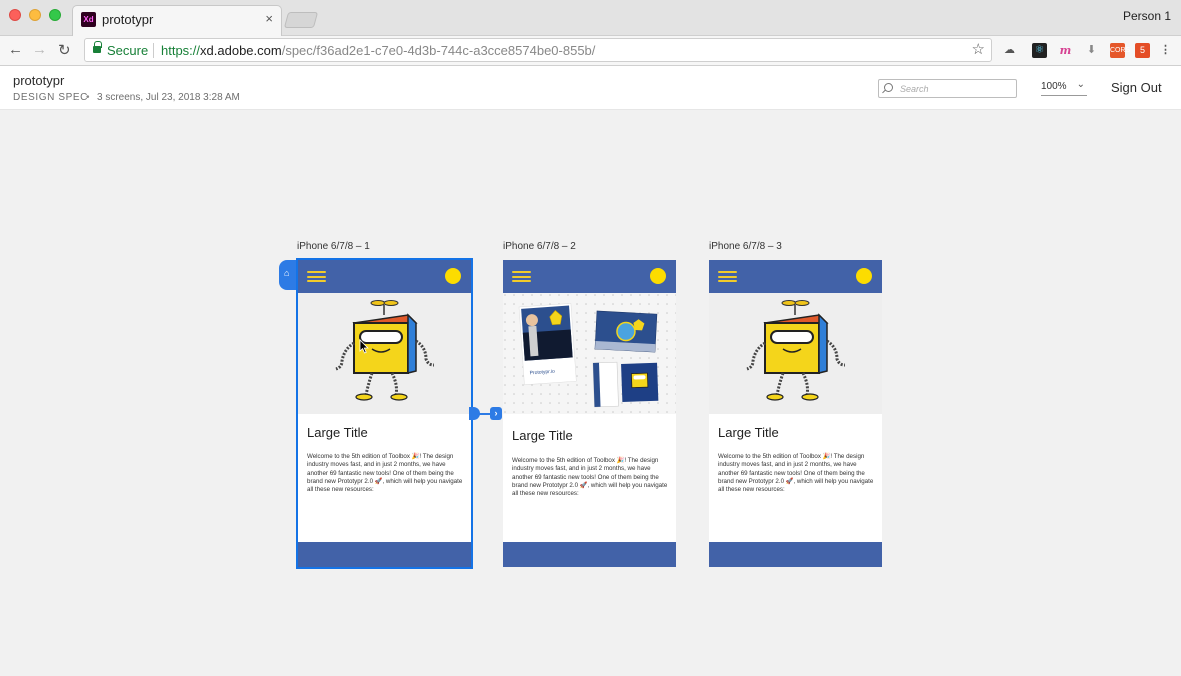 The width and height of the screenshot is (1181, 676). What do you see at coordinates (590, 18) in the screenshot?
I see `browser-titlebar: Xd prototypr × Person 1` at bounding box center [590, 18].